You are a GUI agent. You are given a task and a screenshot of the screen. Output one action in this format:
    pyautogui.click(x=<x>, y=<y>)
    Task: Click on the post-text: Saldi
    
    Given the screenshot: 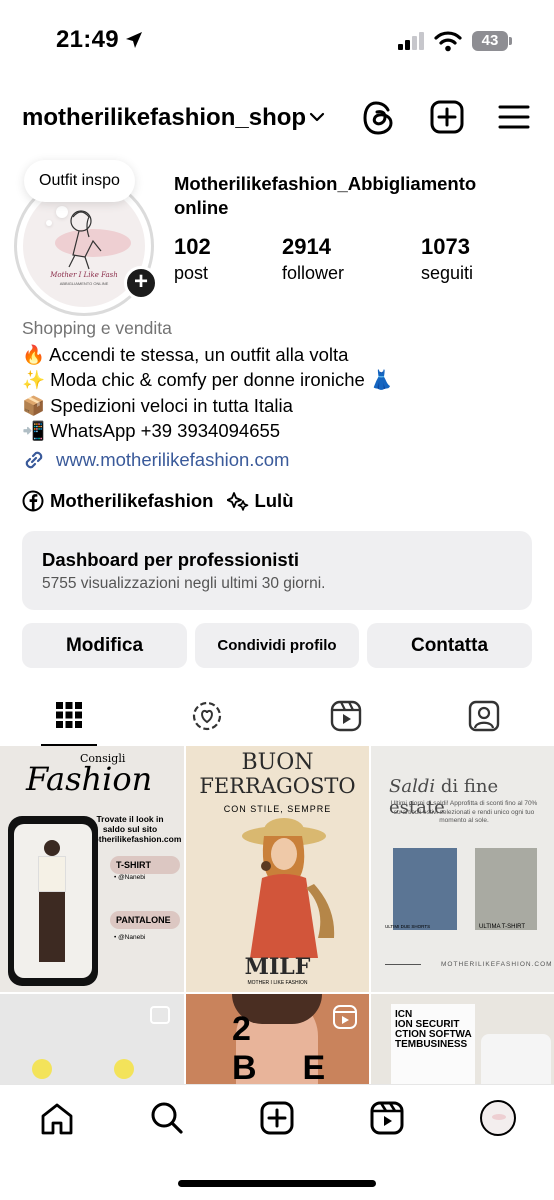 What is the action you would take?
    pyautogui.click(x=412, y=786)
    